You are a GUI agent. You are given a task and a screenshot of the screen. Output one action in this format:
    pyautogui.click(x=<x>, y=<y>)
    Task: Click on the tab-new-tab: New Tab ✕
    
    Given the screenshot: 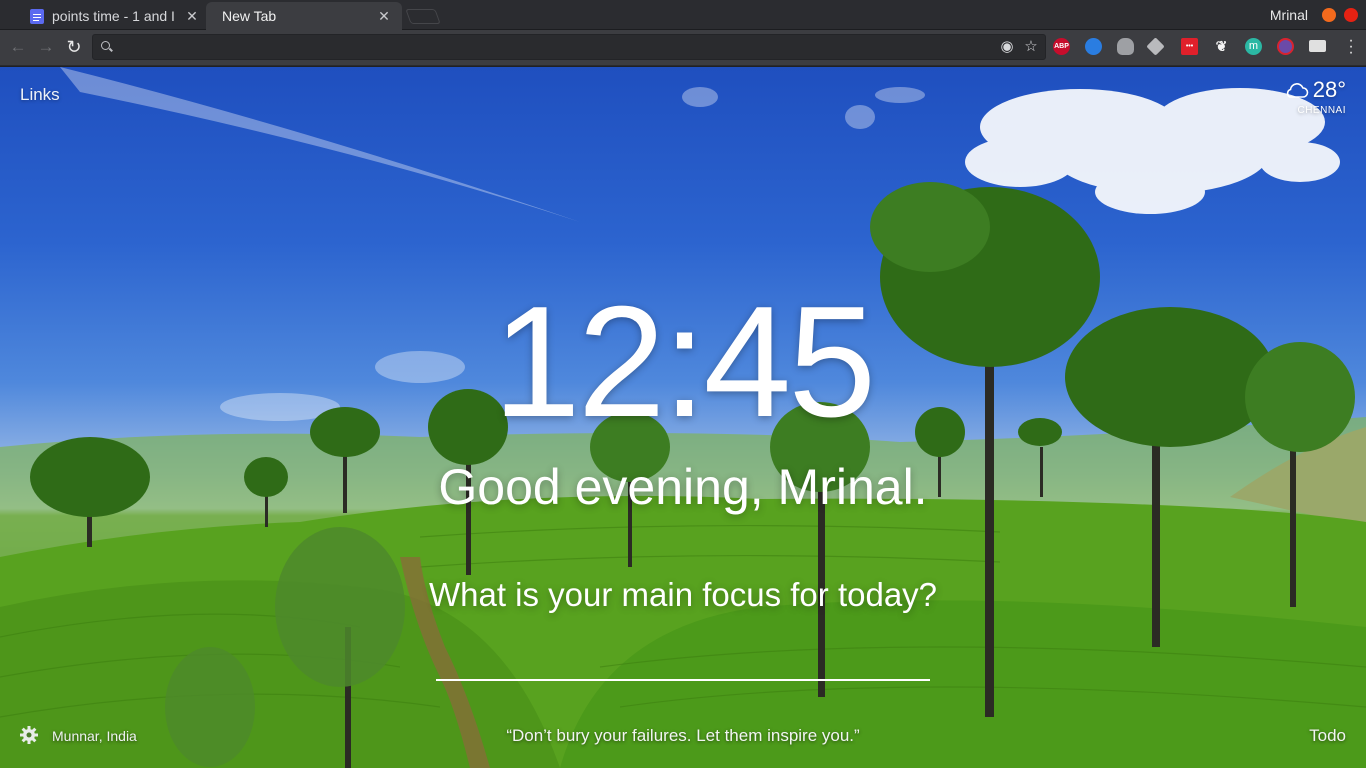 What is the action you would take?
    pyautogui.click(x=304, y=16)
    